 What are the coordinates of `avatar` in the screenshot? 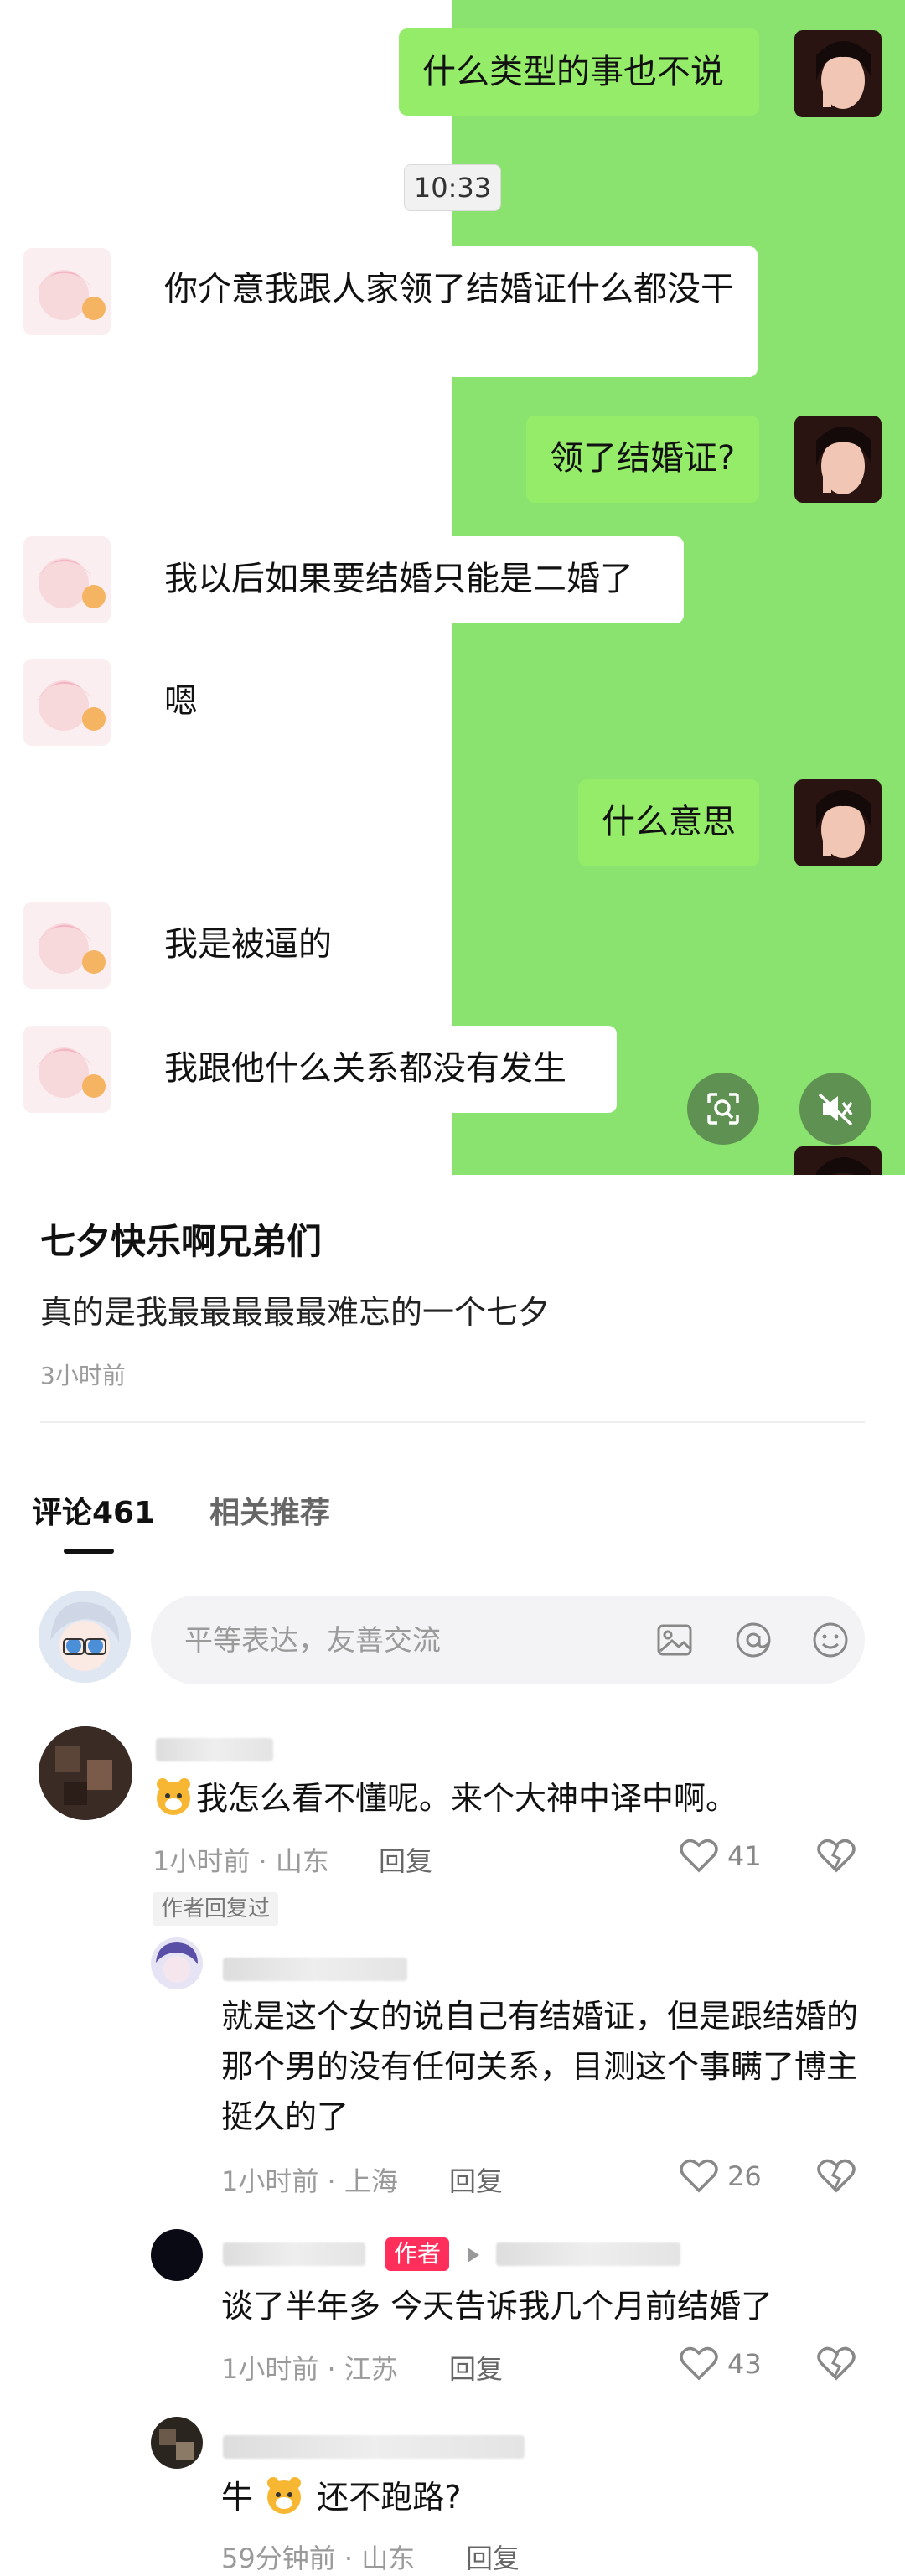 It's located at (85, 1637).